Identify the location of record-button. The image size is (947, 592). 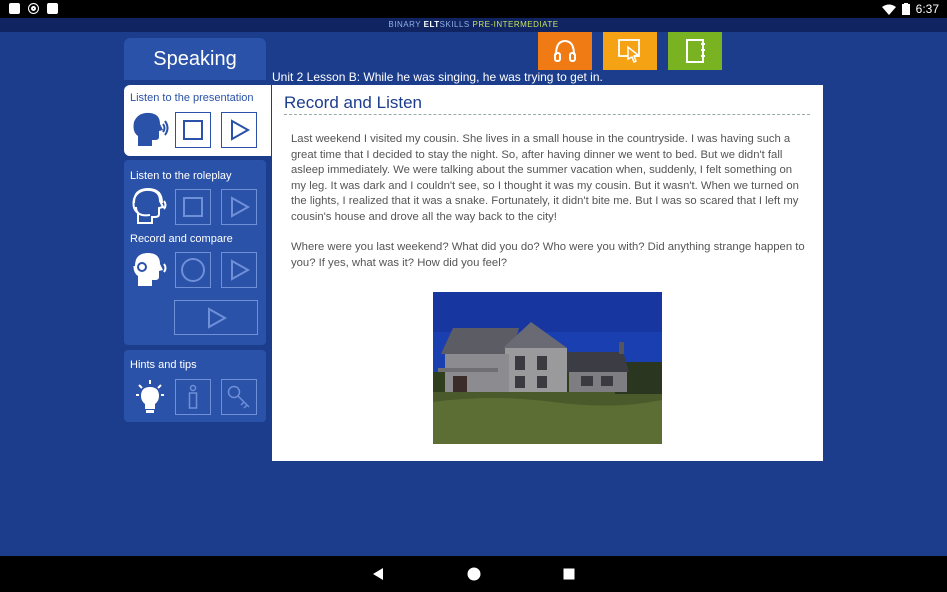
(193, 270).